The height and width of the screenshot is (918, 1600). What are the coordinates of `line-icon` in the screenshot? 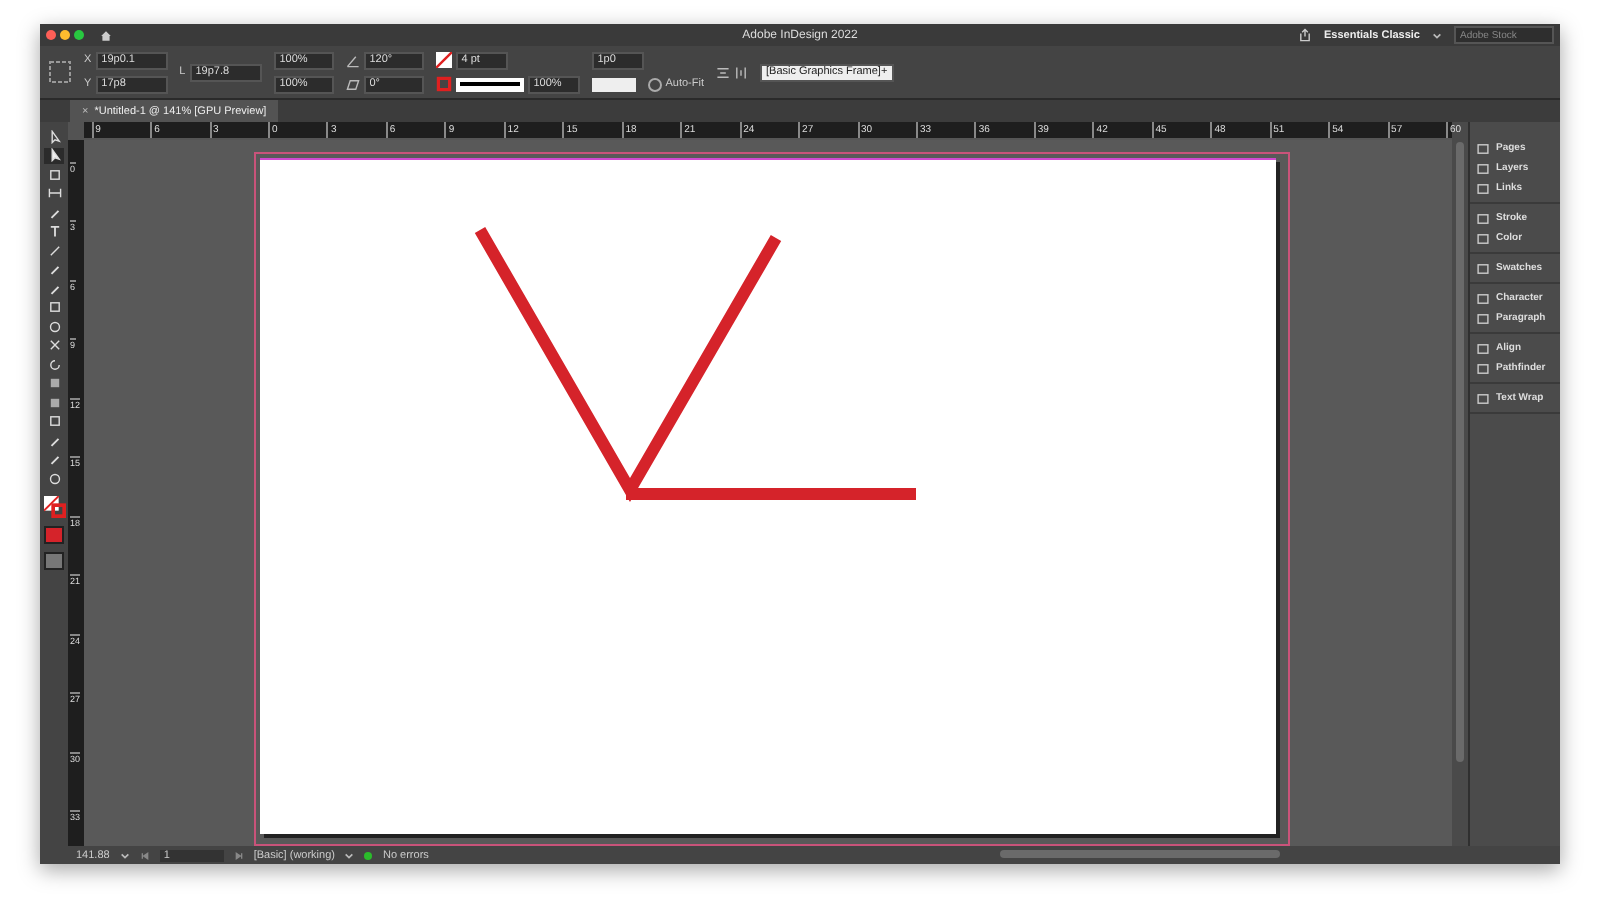 It's located at (54, 250).